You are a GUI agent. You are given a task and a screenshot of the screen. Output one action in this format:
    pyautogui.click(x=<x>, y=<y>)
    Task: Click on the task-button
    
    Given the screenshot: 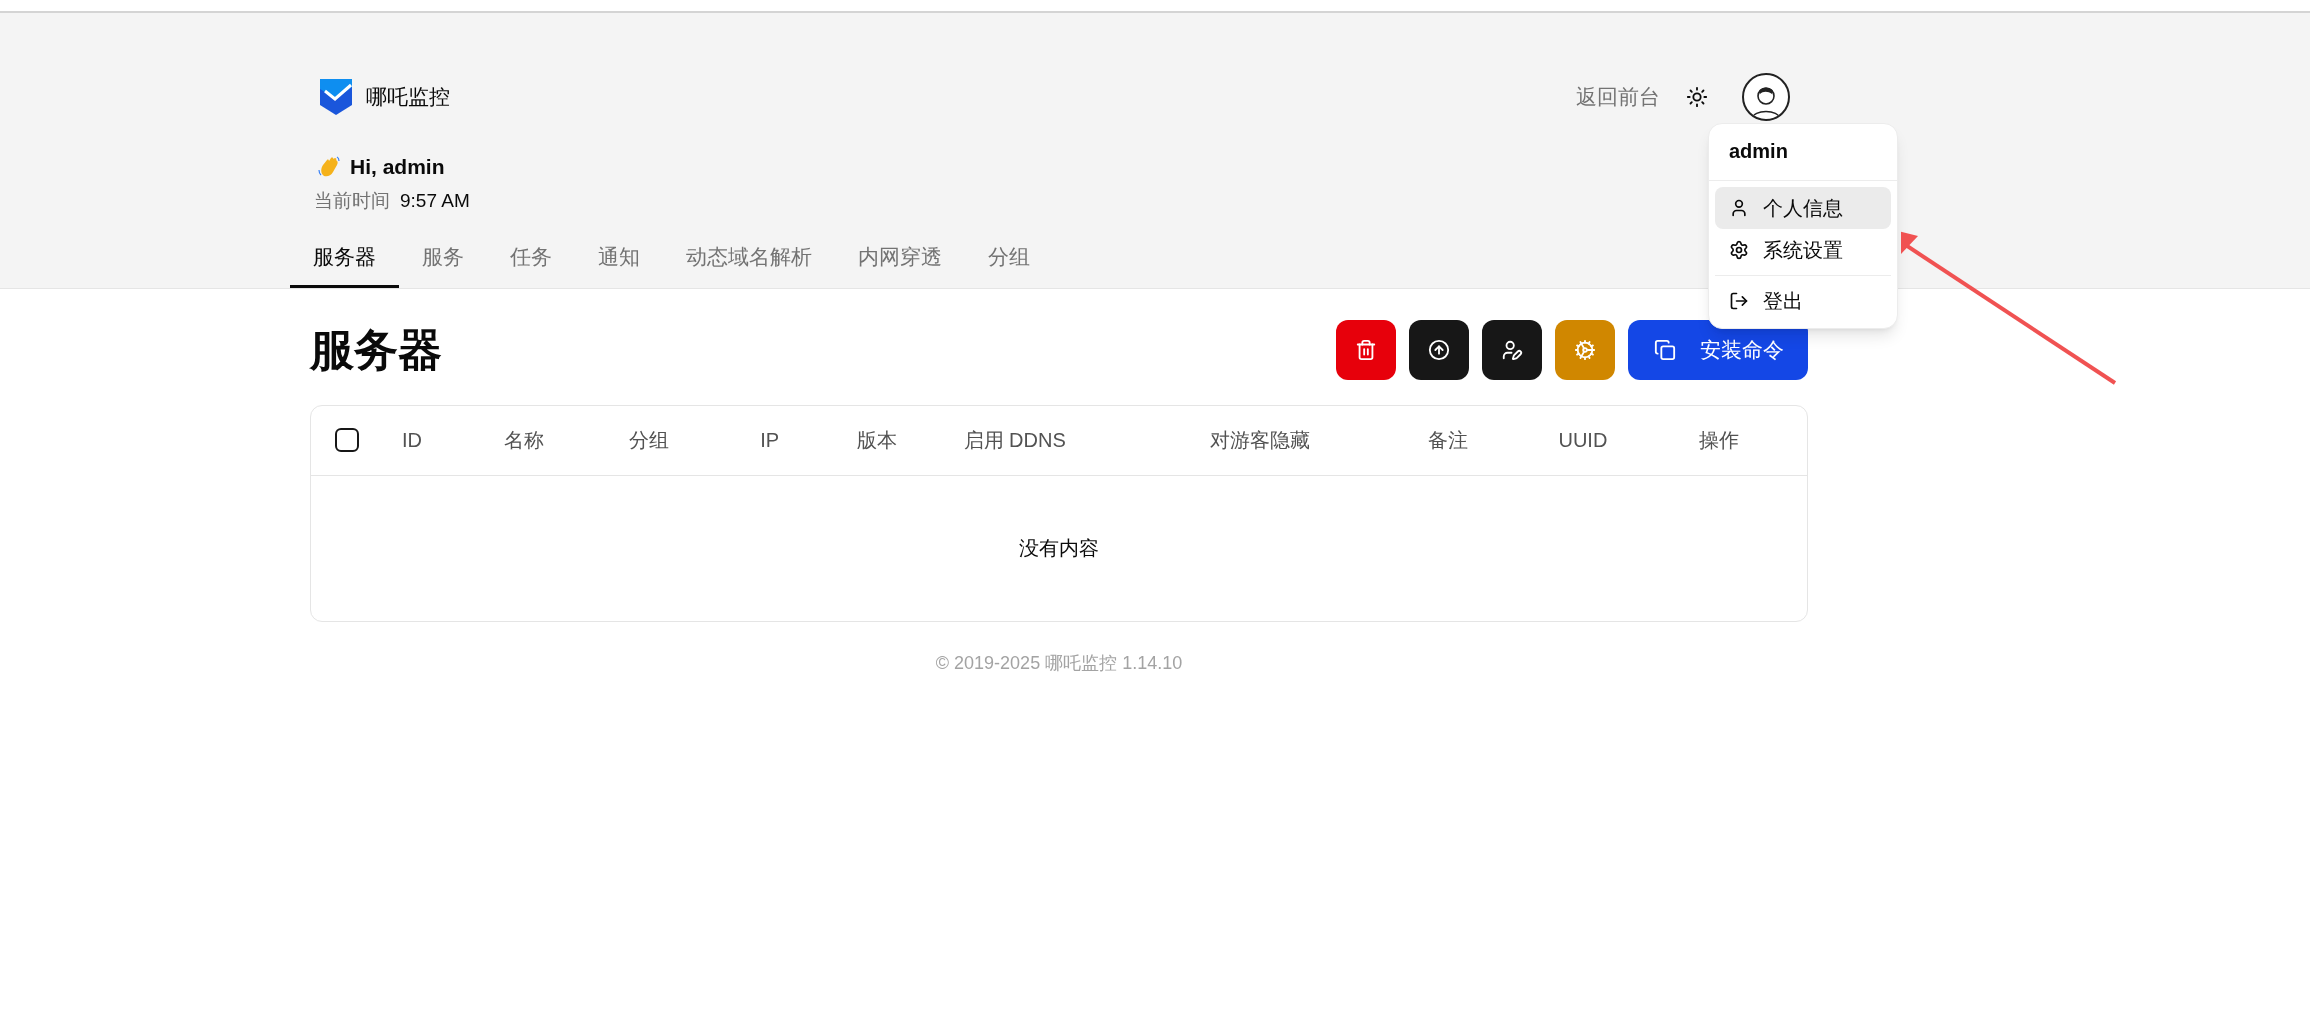 What is the action you would take?
    pyautogui.click(x=1585, y=349)
    